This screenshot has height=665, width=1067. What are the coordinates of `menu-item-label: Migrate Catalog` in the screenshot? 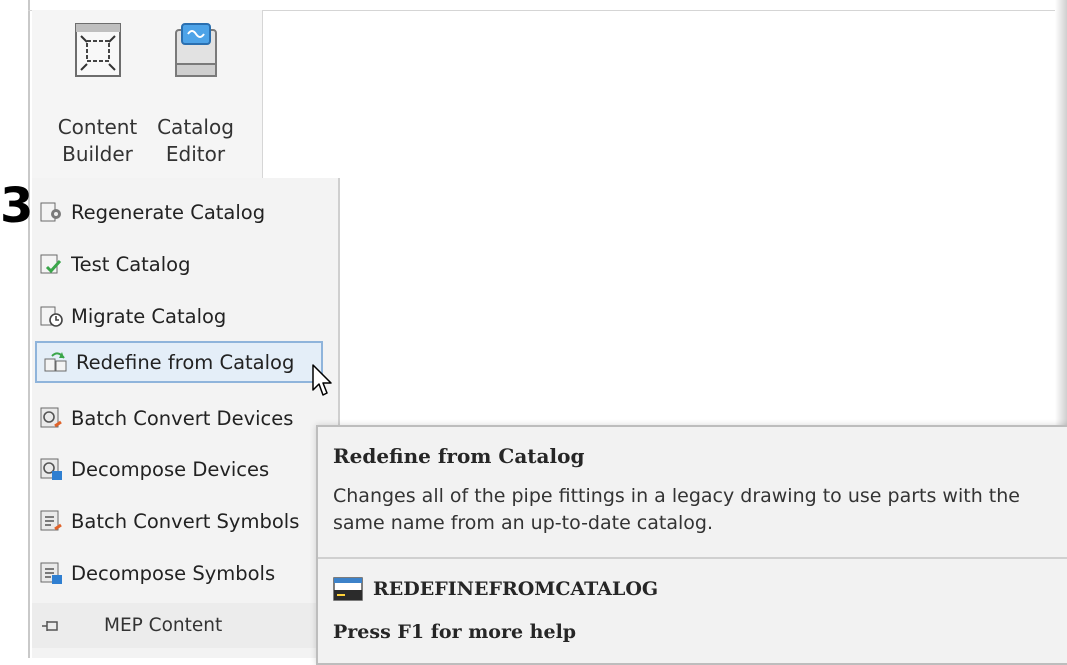 It's located at (149, 316).